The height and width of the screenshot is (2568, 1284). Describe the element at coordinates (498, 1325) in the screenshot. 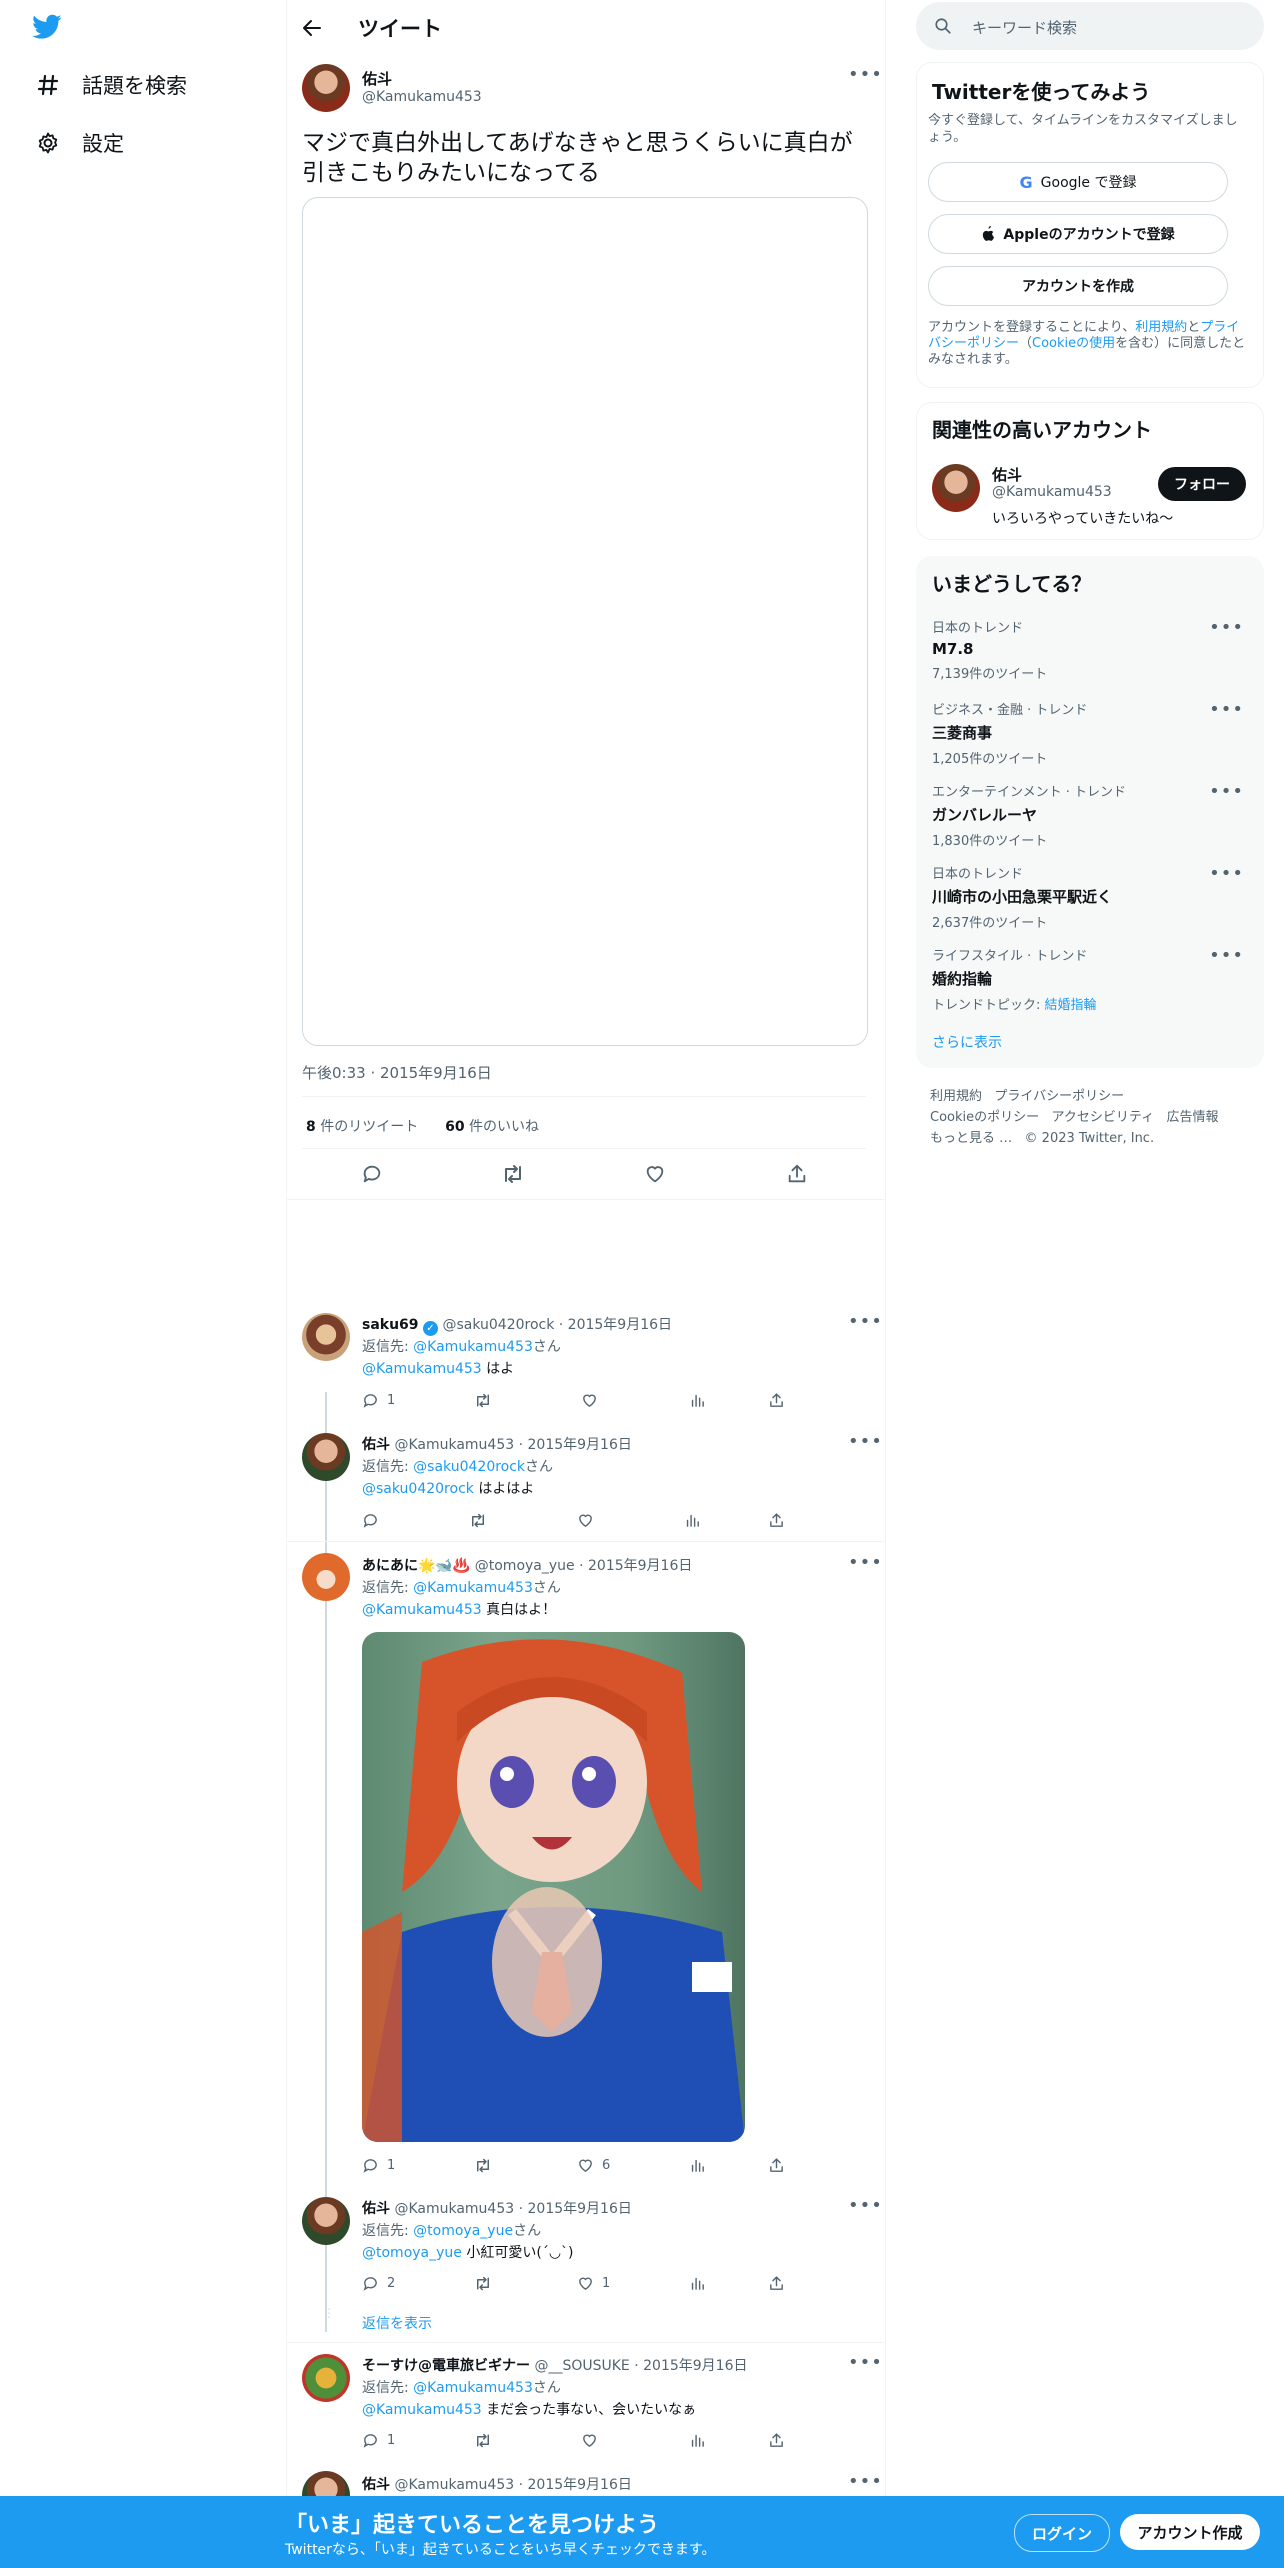

I see `reply-author-handle: @saku0420rock` at that location.